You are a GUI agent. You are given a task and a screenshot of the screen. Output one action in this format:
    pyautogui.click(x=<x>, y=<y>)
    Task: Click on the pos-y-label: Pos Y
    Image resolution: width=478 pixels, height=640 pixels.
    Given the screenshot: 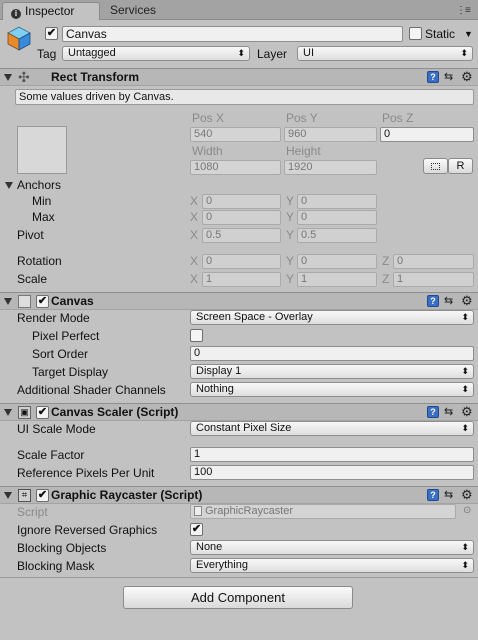 What is the action you would take?
    pyautogui.click(x=302, y=118)
    